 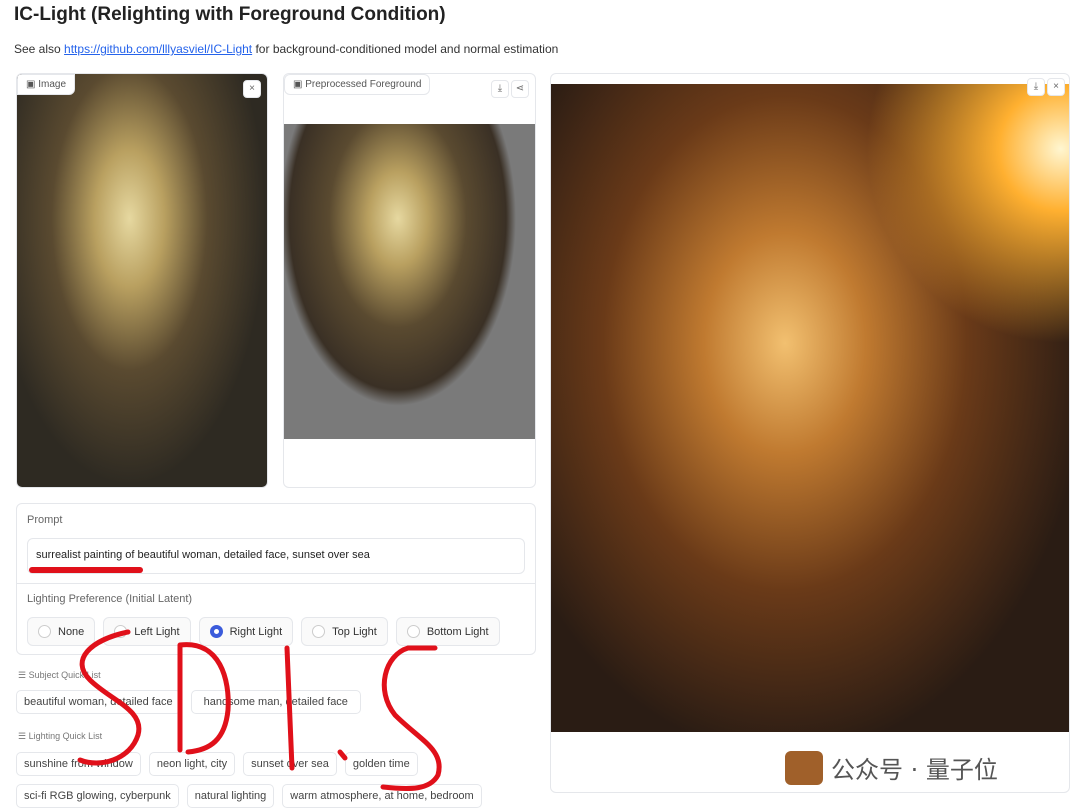 I want to click on prompt-label: Prompt, so click(x=45, y=520).